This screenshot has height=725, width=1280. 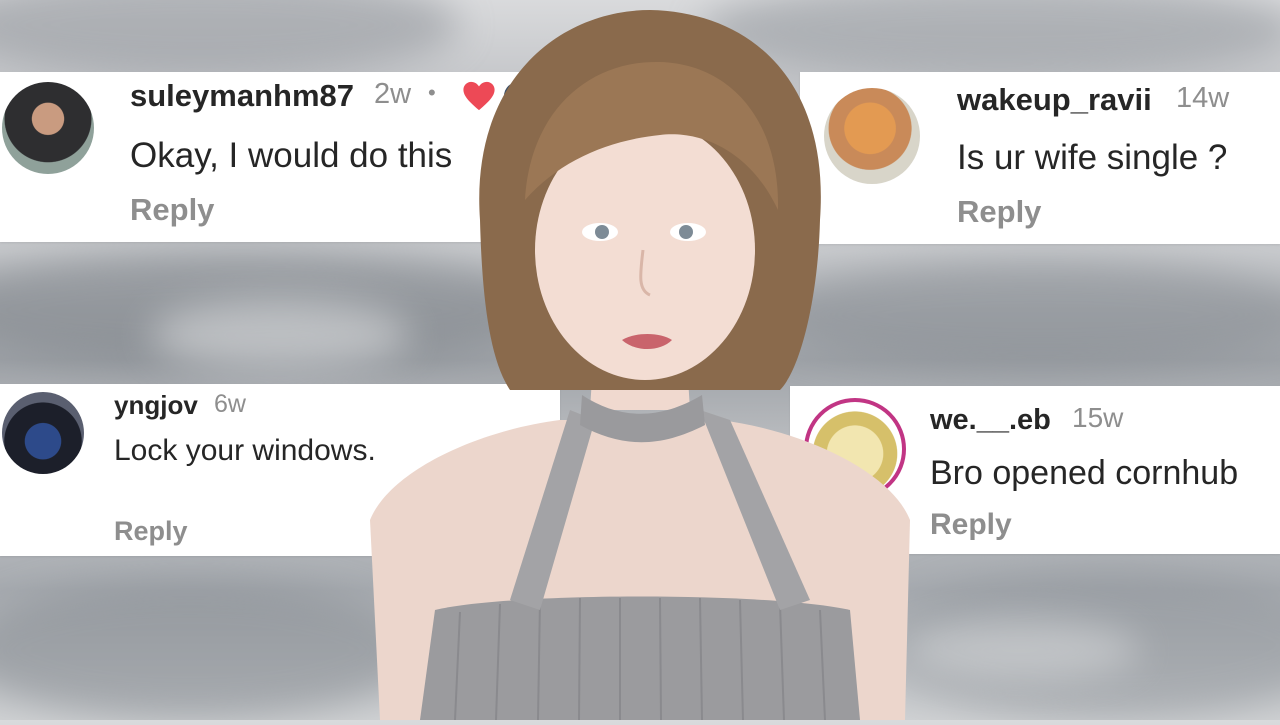 What do you see at coordinates (1098, 417) in the screenshot?
I see `comment-age: 15w` at bounding box center [1098, 417].